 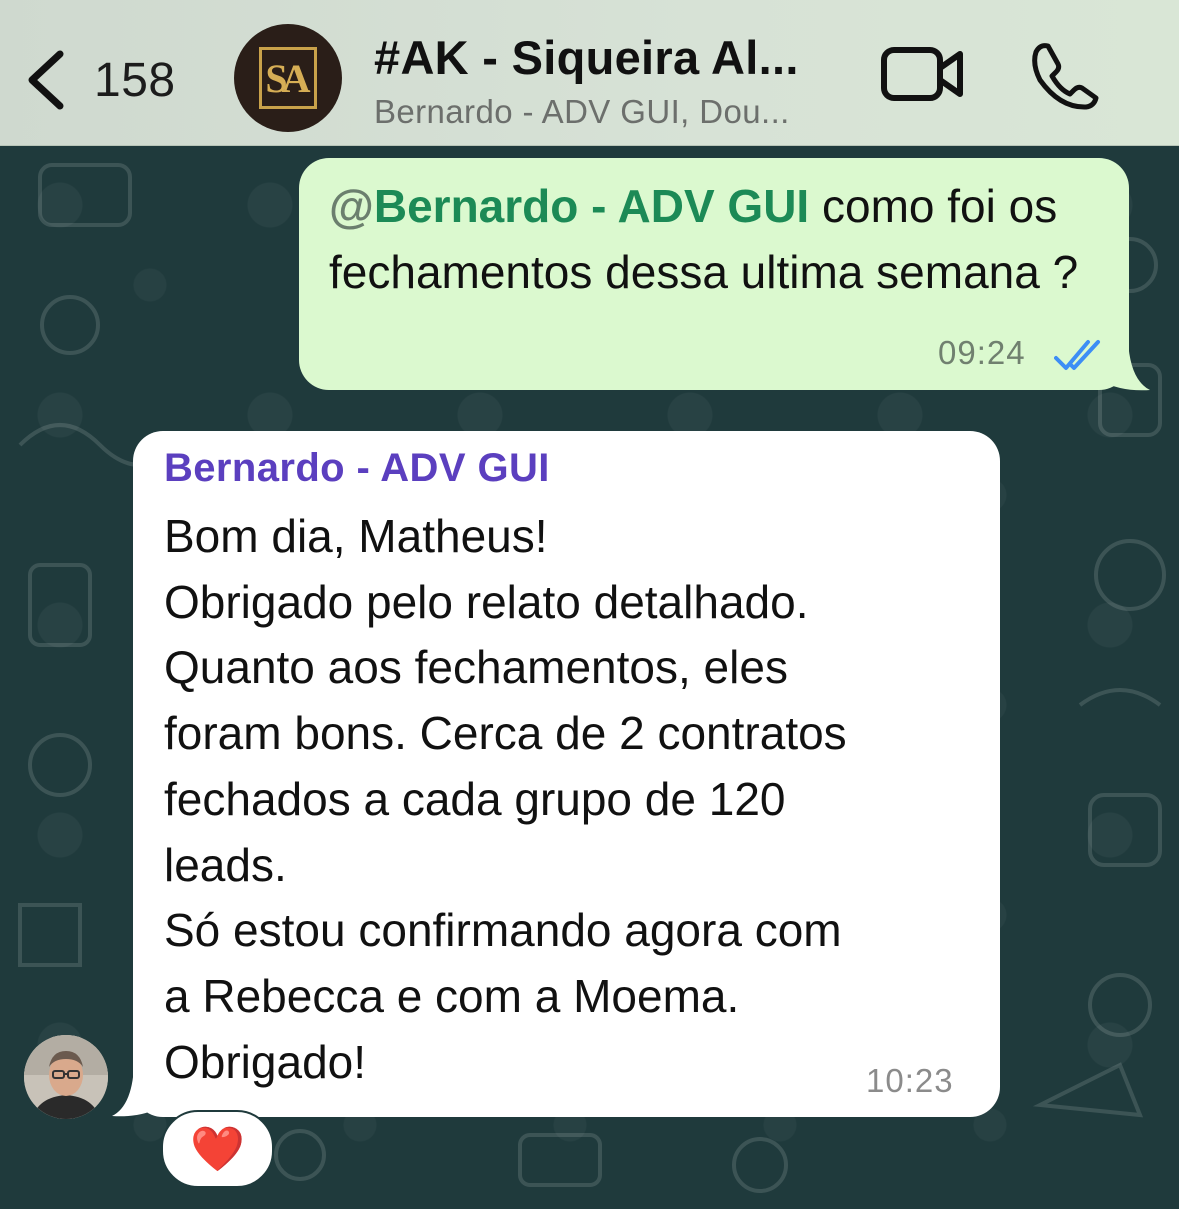 What do you see at coordinates (1065, 75) in the screenshot?
I see `phone-icon` at bounding box center [1065, 75].